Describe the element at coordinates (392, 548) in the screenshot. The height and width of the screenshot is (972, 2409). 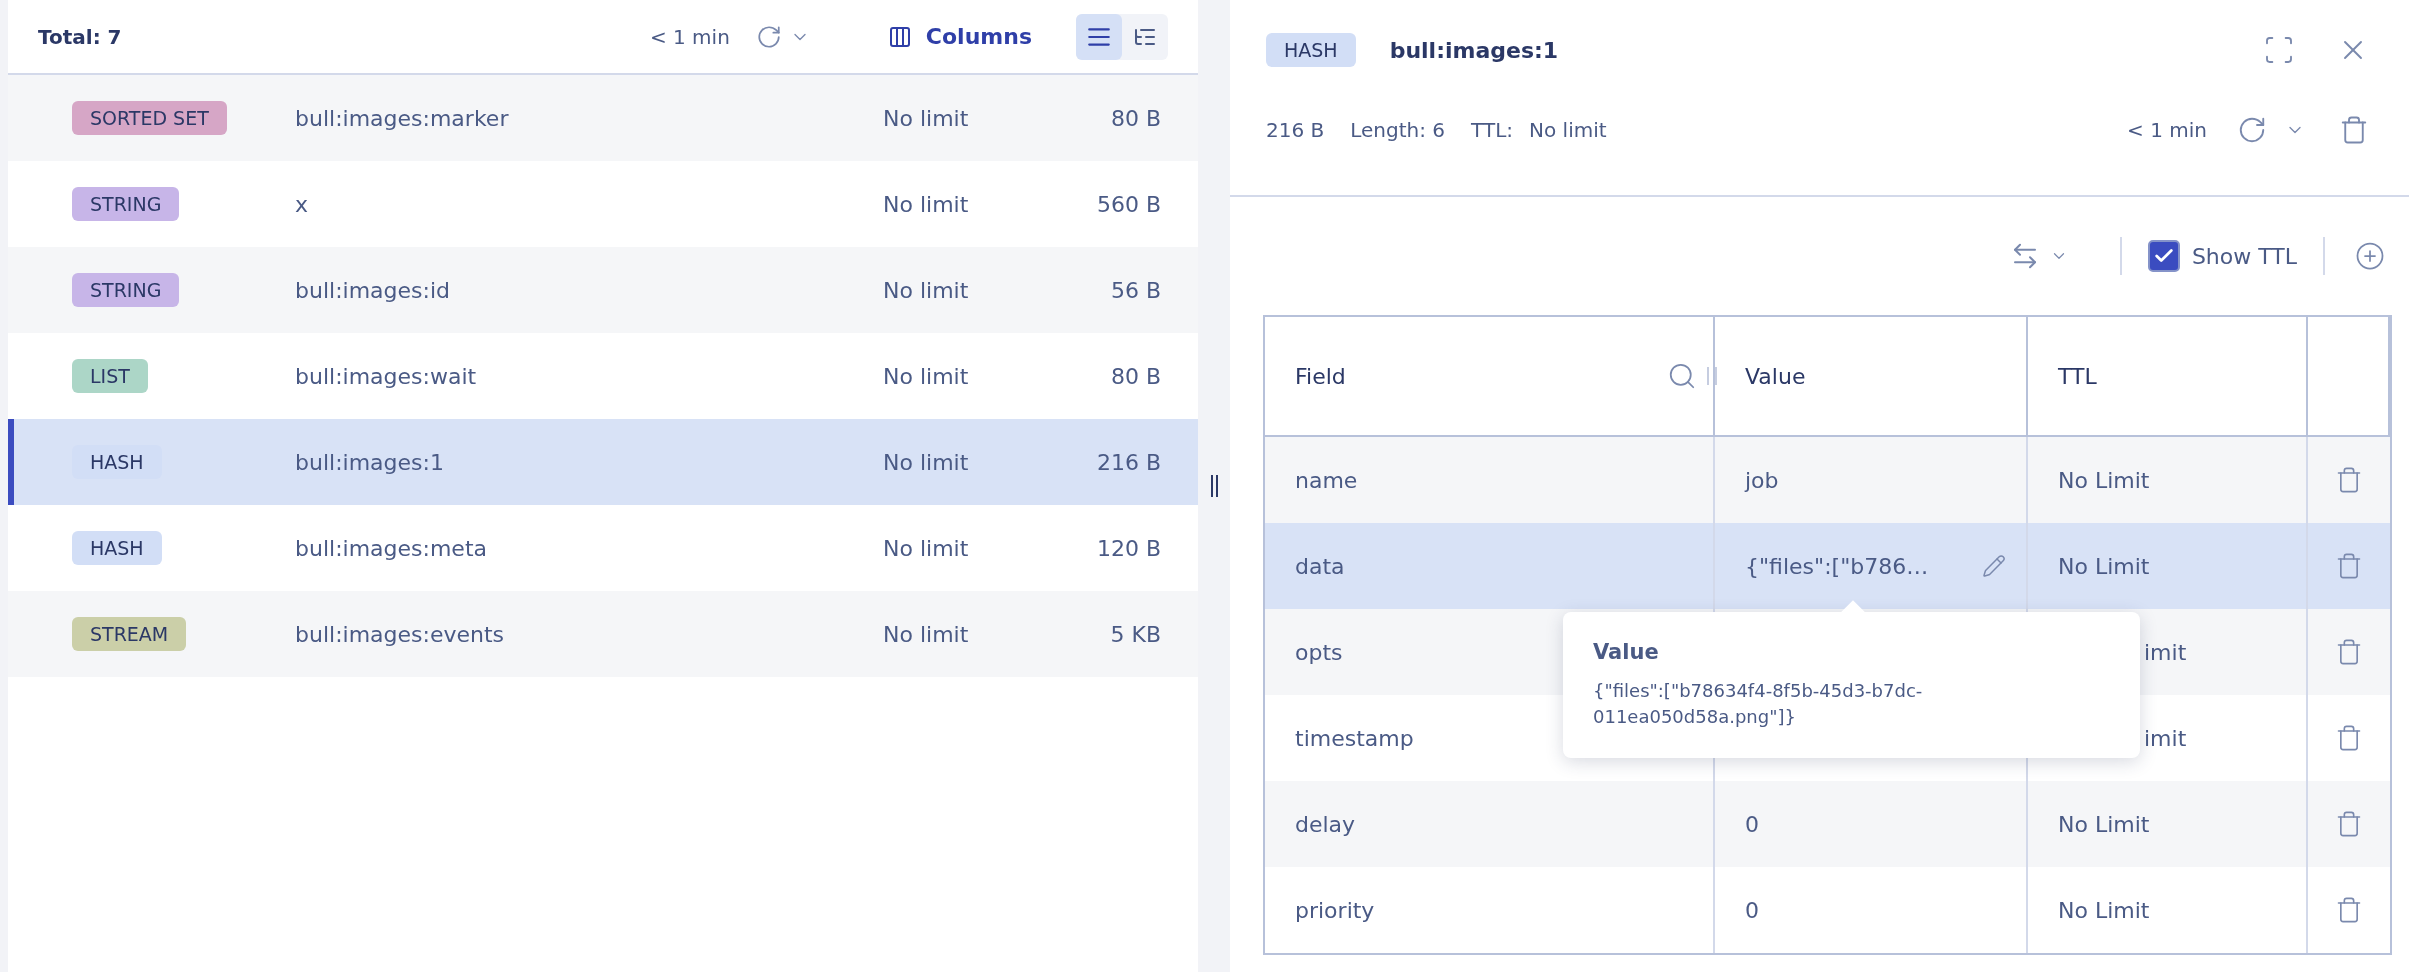
I see `key-name: bull:images:meta` at that location.